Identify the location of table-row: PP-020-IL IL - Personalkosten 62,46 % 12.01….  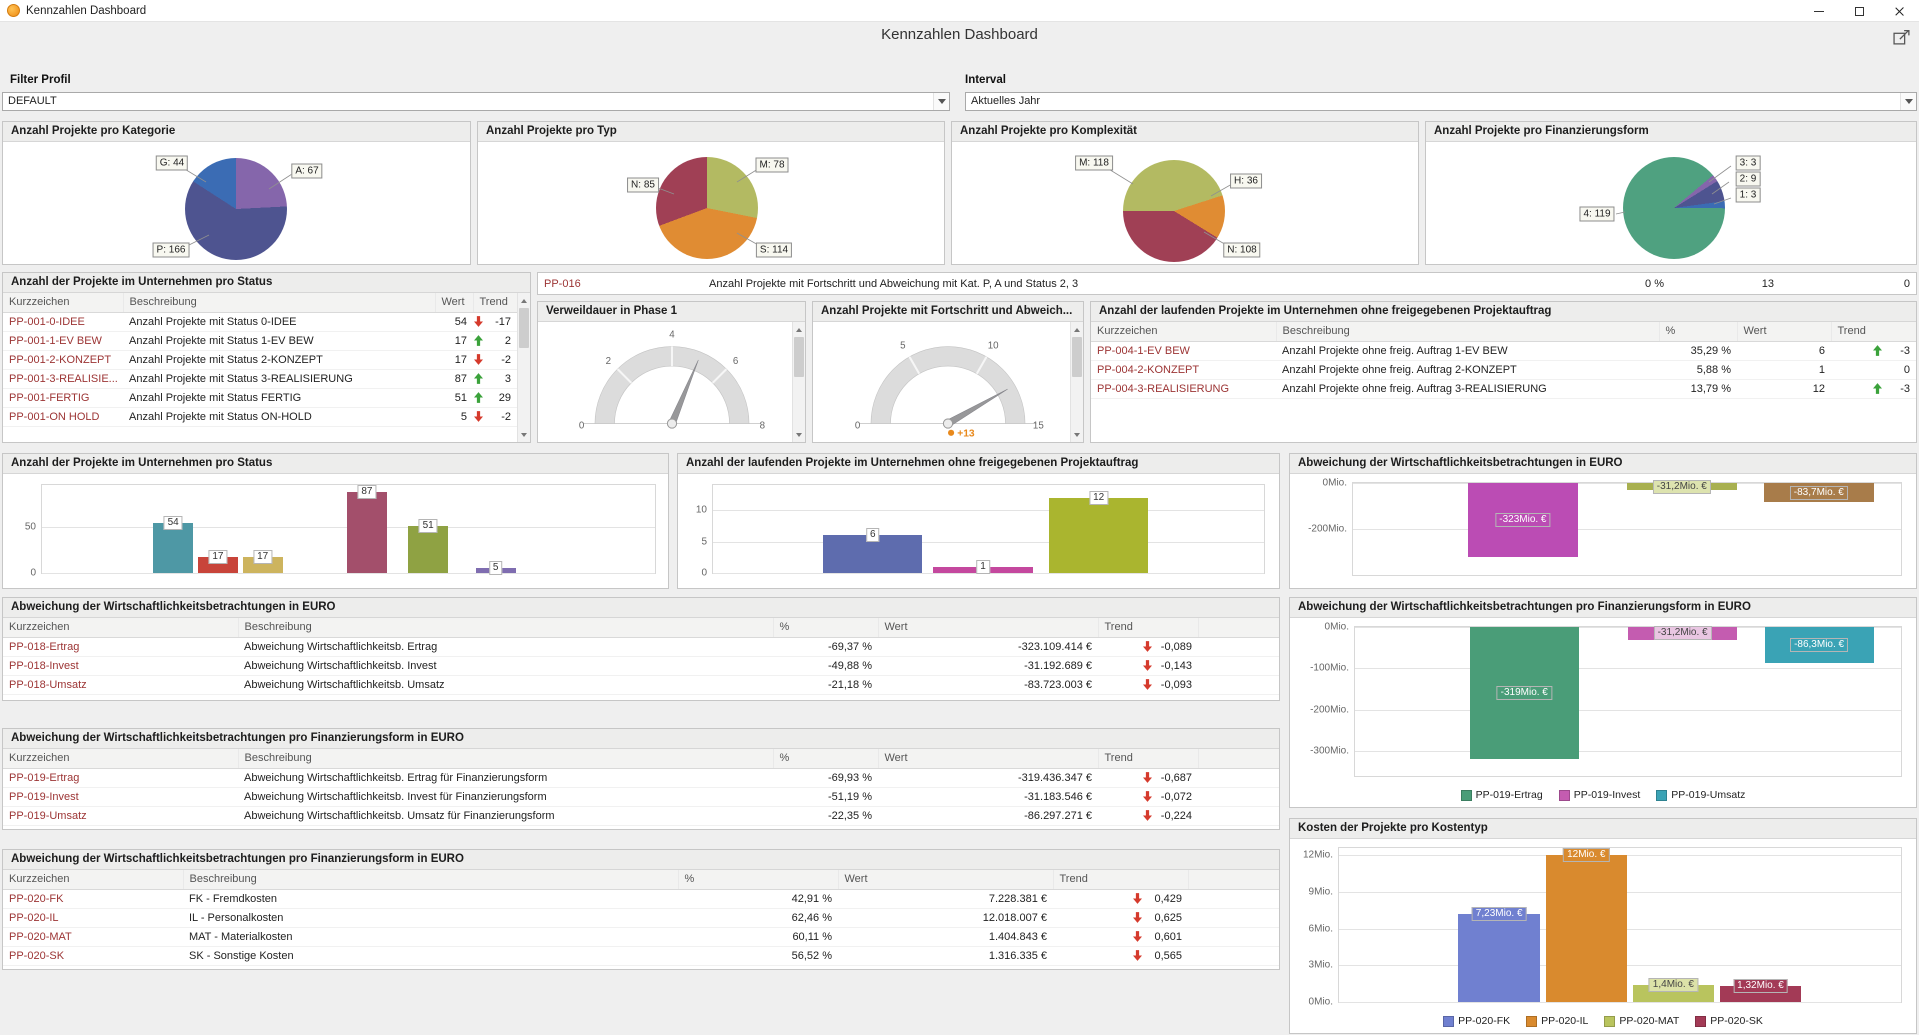
(641, 918).